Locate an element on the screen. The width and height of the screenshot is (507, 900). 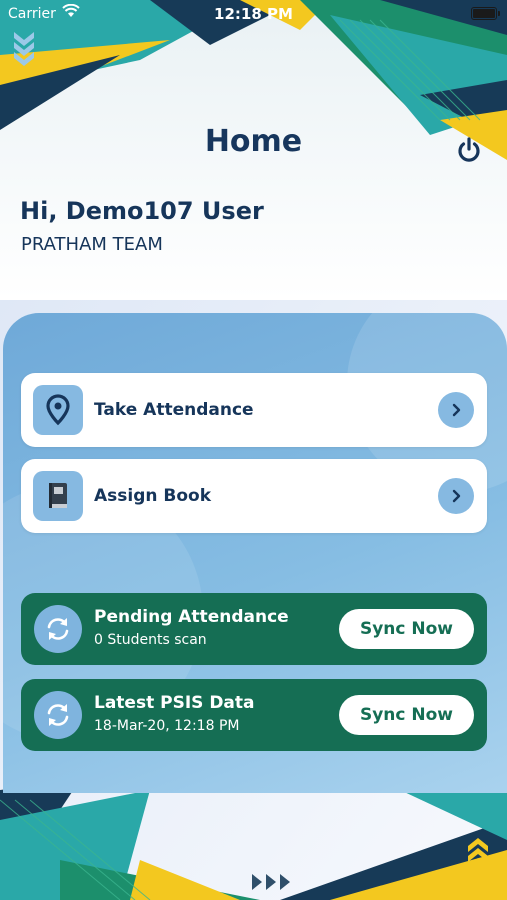
battery-icon is located at coordinates (485, 13).